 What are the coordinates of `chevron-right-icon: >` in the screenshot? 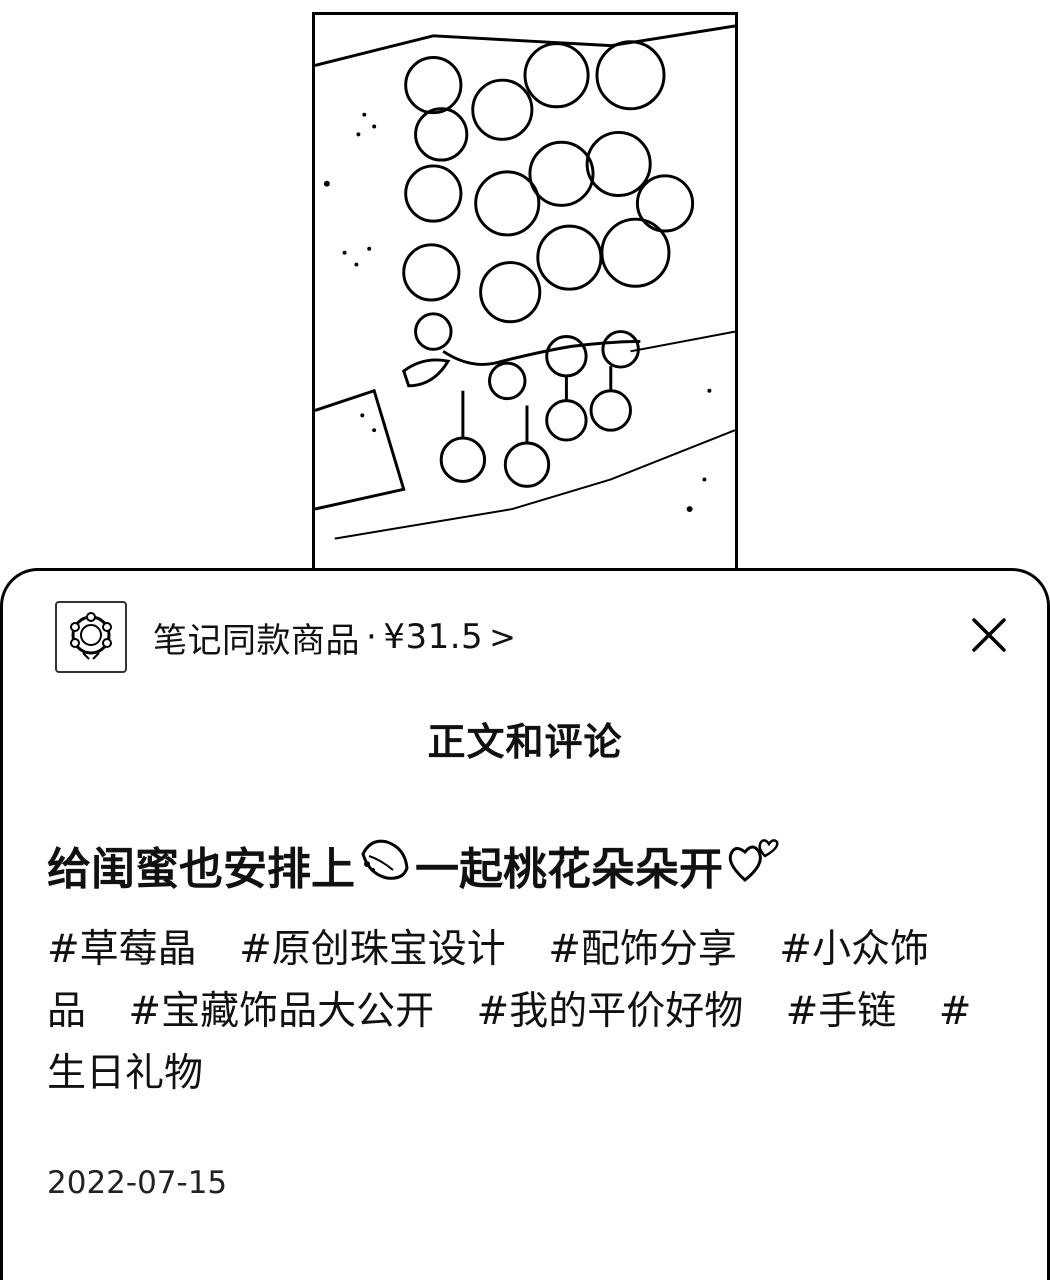 It's located at (503, 637).